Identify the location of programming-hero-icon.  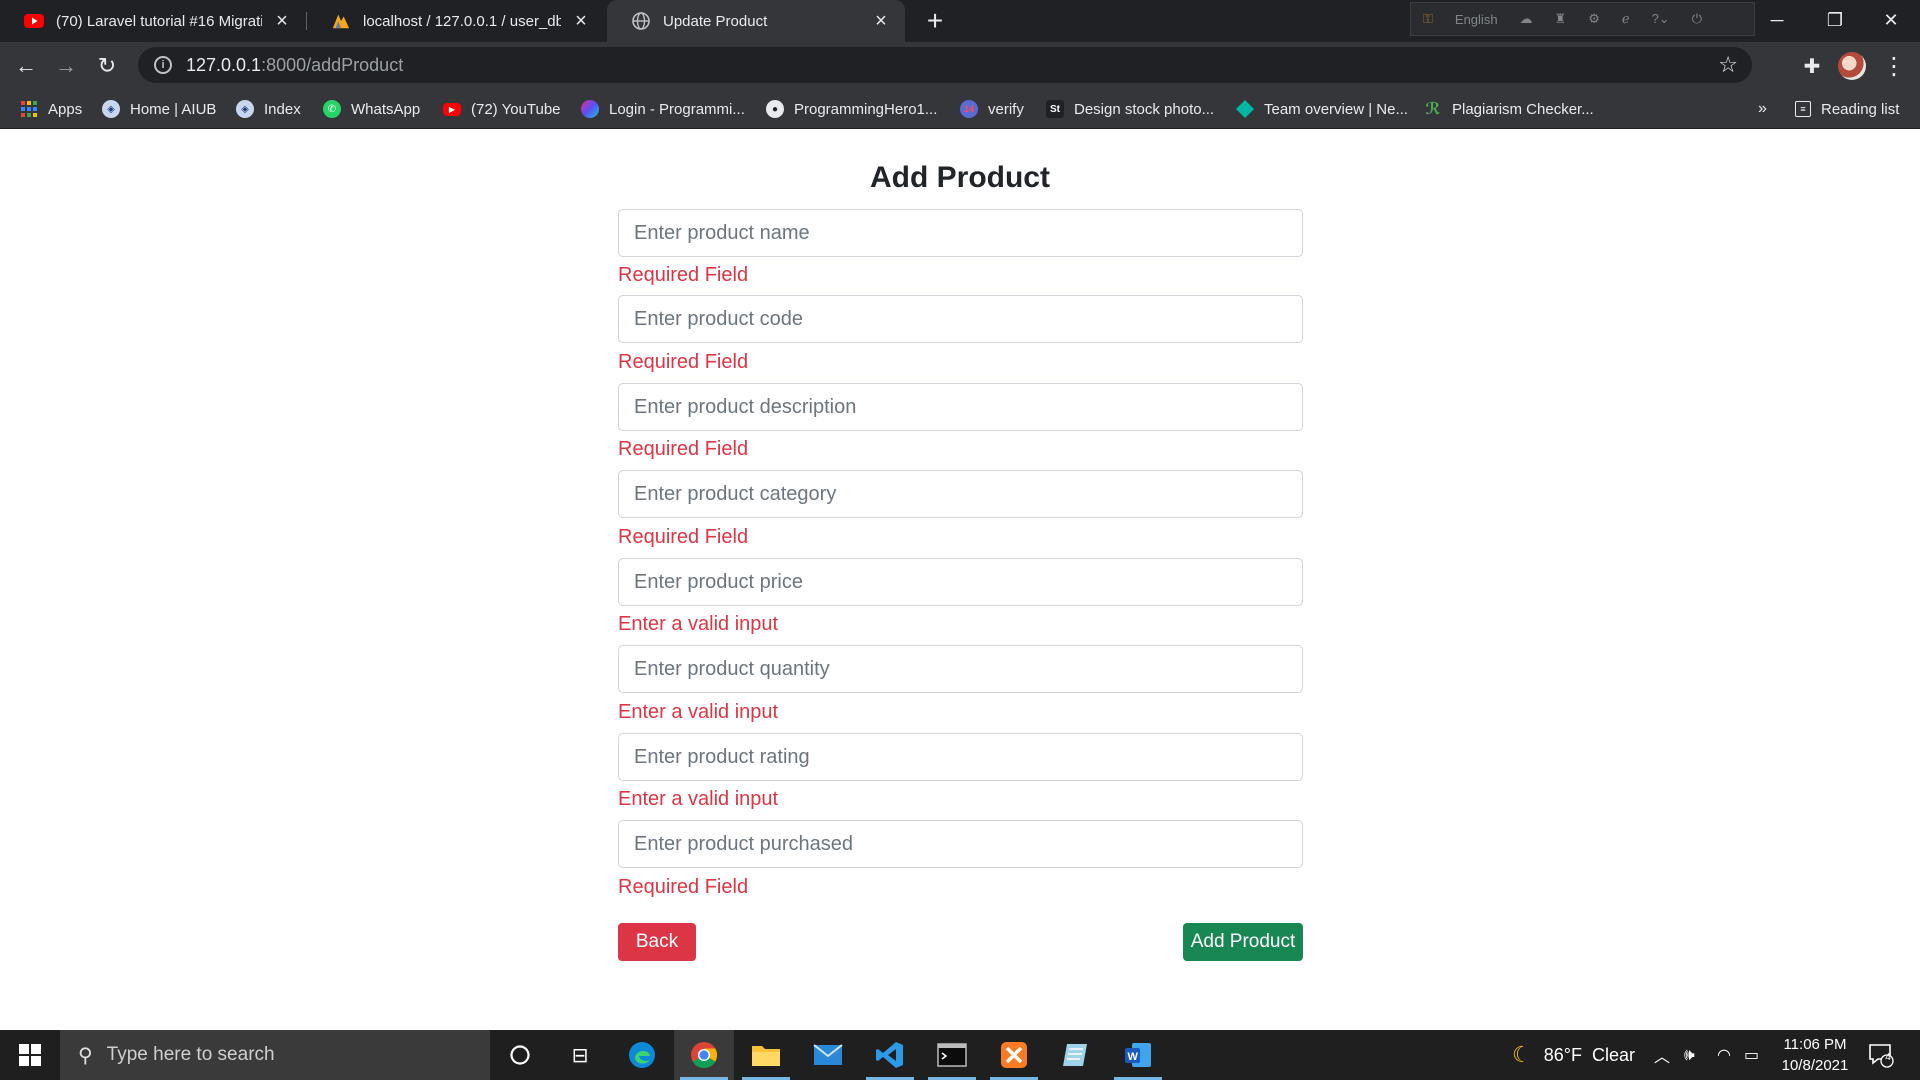
(590, 109).